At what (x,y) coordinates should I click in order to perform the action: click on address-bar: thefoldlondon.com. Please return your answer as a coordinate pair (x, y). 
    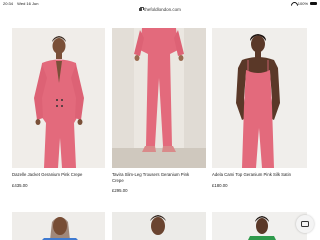
    Looking at the image, I should click on (160, 9).